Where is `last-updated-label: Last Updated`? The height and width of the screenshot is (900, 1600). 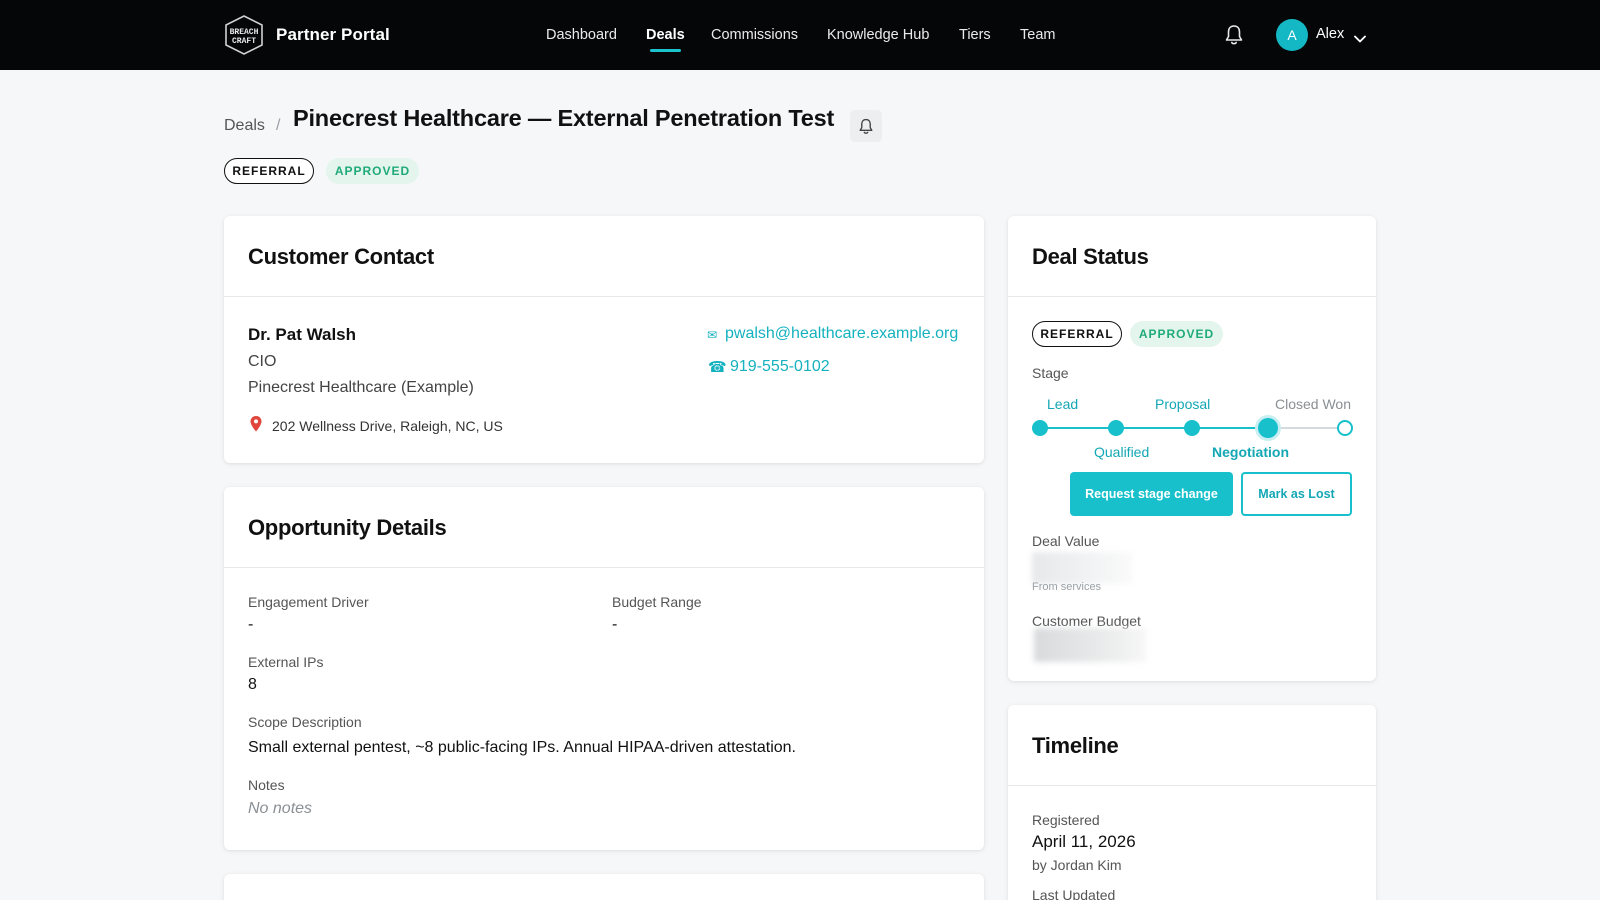 last-updated-label: Last Updated is located at coordinates (1074, 893).